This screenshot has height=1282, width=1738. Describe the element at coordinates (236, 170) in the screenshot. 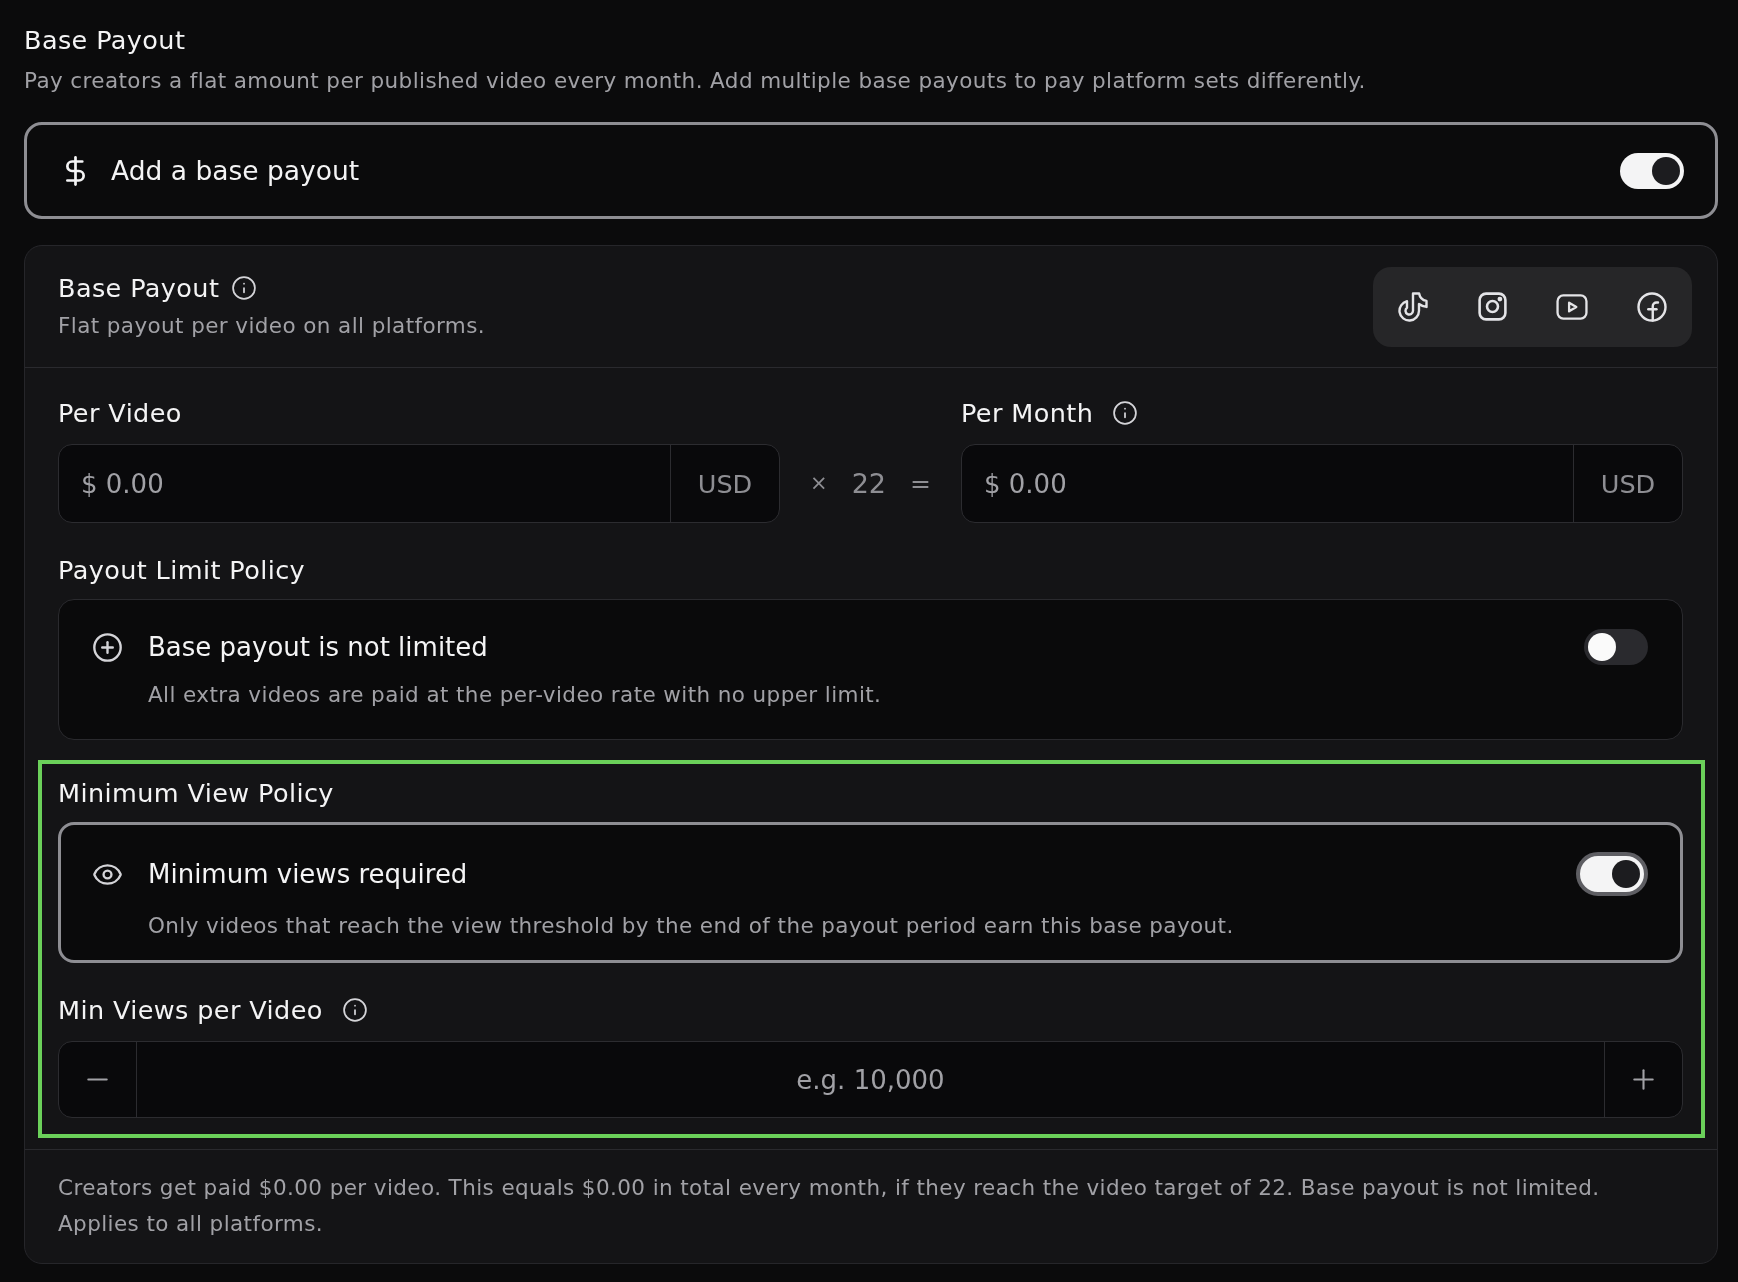

I see `toggle-label: Add a base payout` at that location.